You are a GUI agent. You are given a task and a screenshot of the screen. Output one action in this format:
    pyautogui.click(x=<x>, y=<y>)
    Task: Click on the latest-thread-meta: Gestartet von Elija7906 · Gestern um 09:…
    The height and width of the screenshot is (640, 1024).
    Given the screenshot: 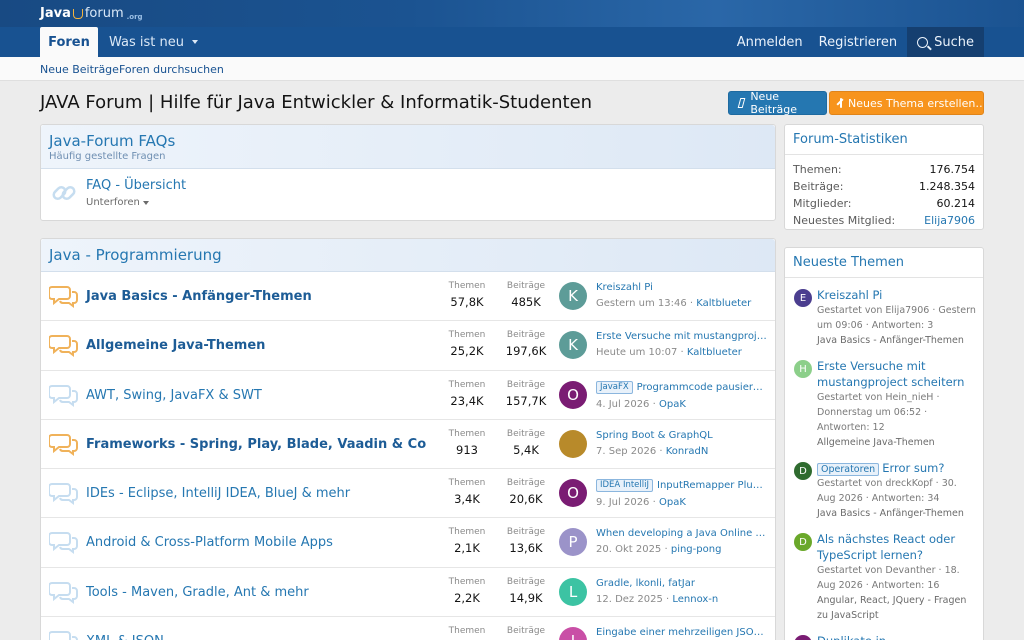 What is the action you would take?
    pyautogui.click(x=896, y=318)
    